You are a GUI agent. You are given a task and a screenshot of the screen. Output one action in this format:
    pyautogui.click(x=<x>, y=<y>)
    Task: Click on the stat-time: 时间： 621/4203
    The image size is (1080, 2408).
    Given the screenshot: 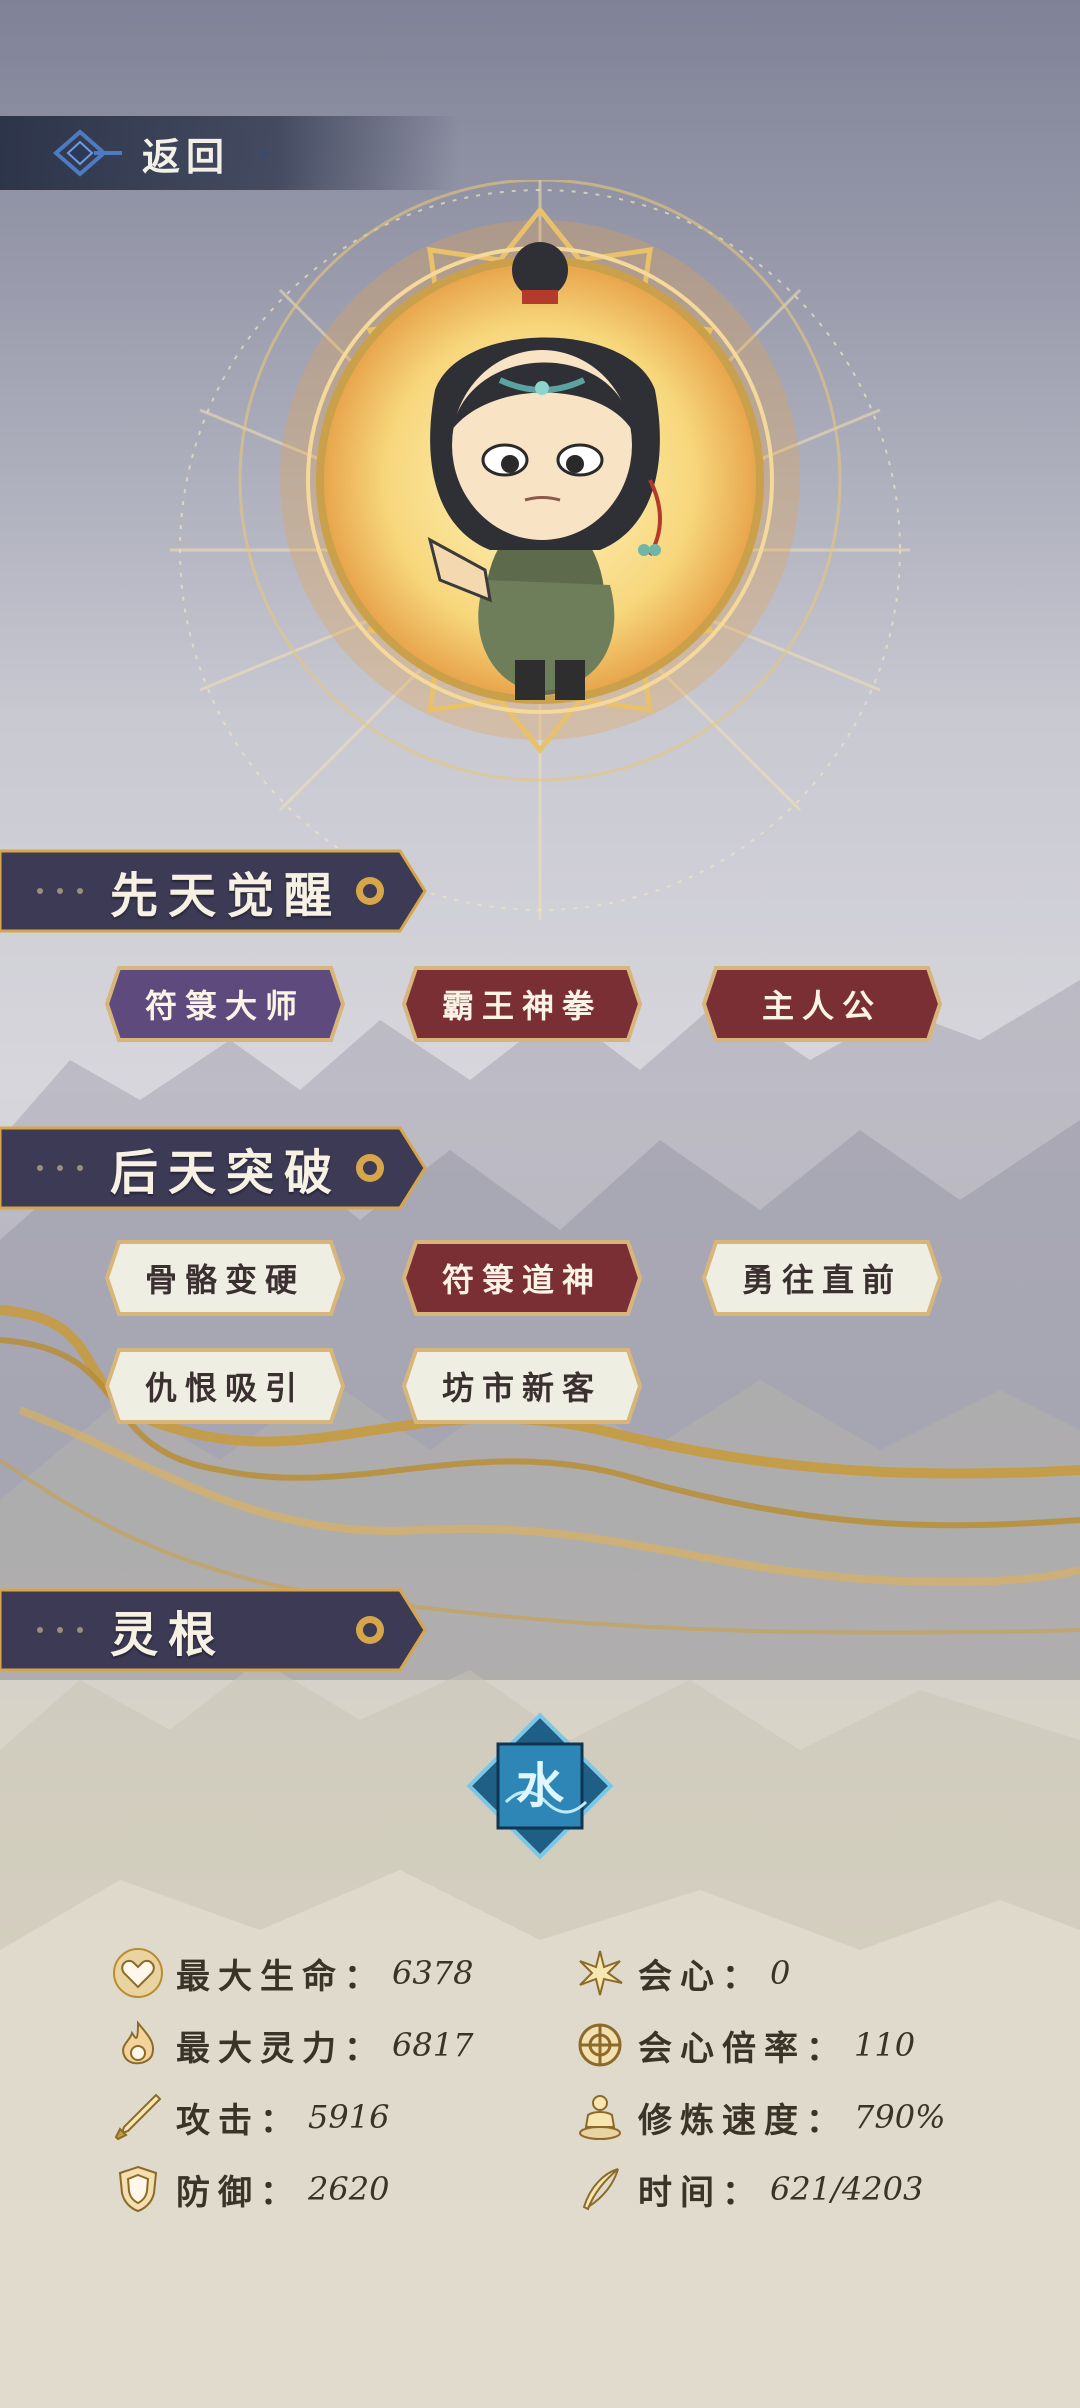 What is the action you would take?
    pyautogui.click(x=748, y=2189)
    